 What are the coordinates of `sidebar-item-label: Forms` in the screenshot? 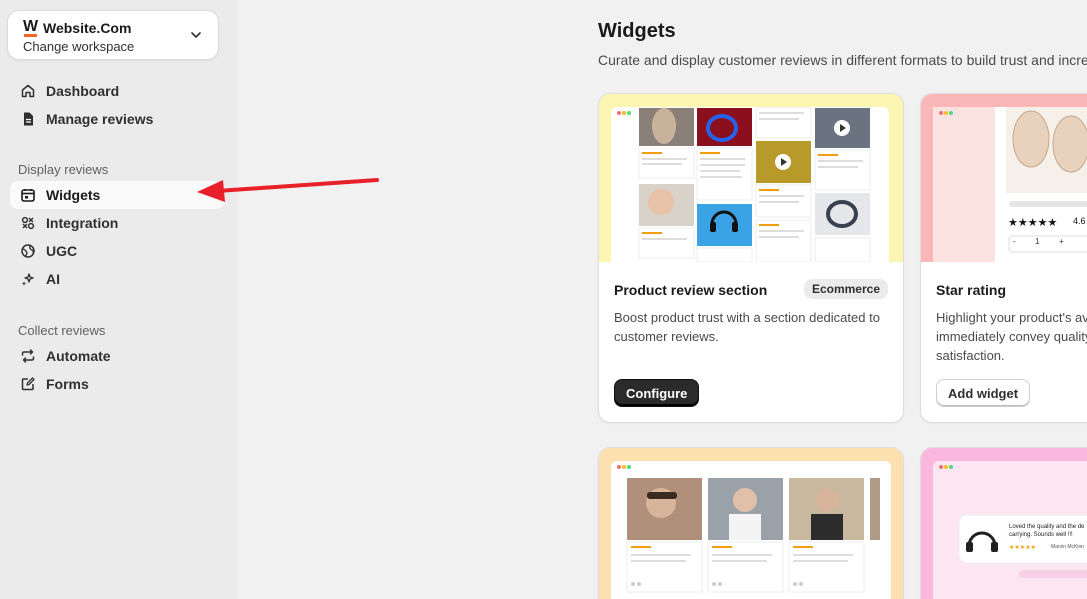 It's located at (67, 384).